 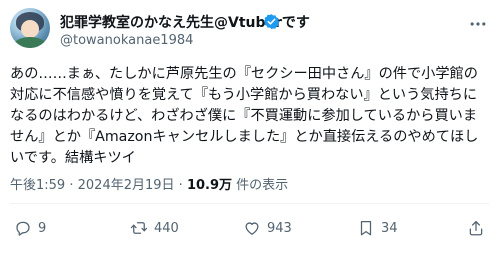 I want to click on retweet-button: 440, so click(x=154, y=228).